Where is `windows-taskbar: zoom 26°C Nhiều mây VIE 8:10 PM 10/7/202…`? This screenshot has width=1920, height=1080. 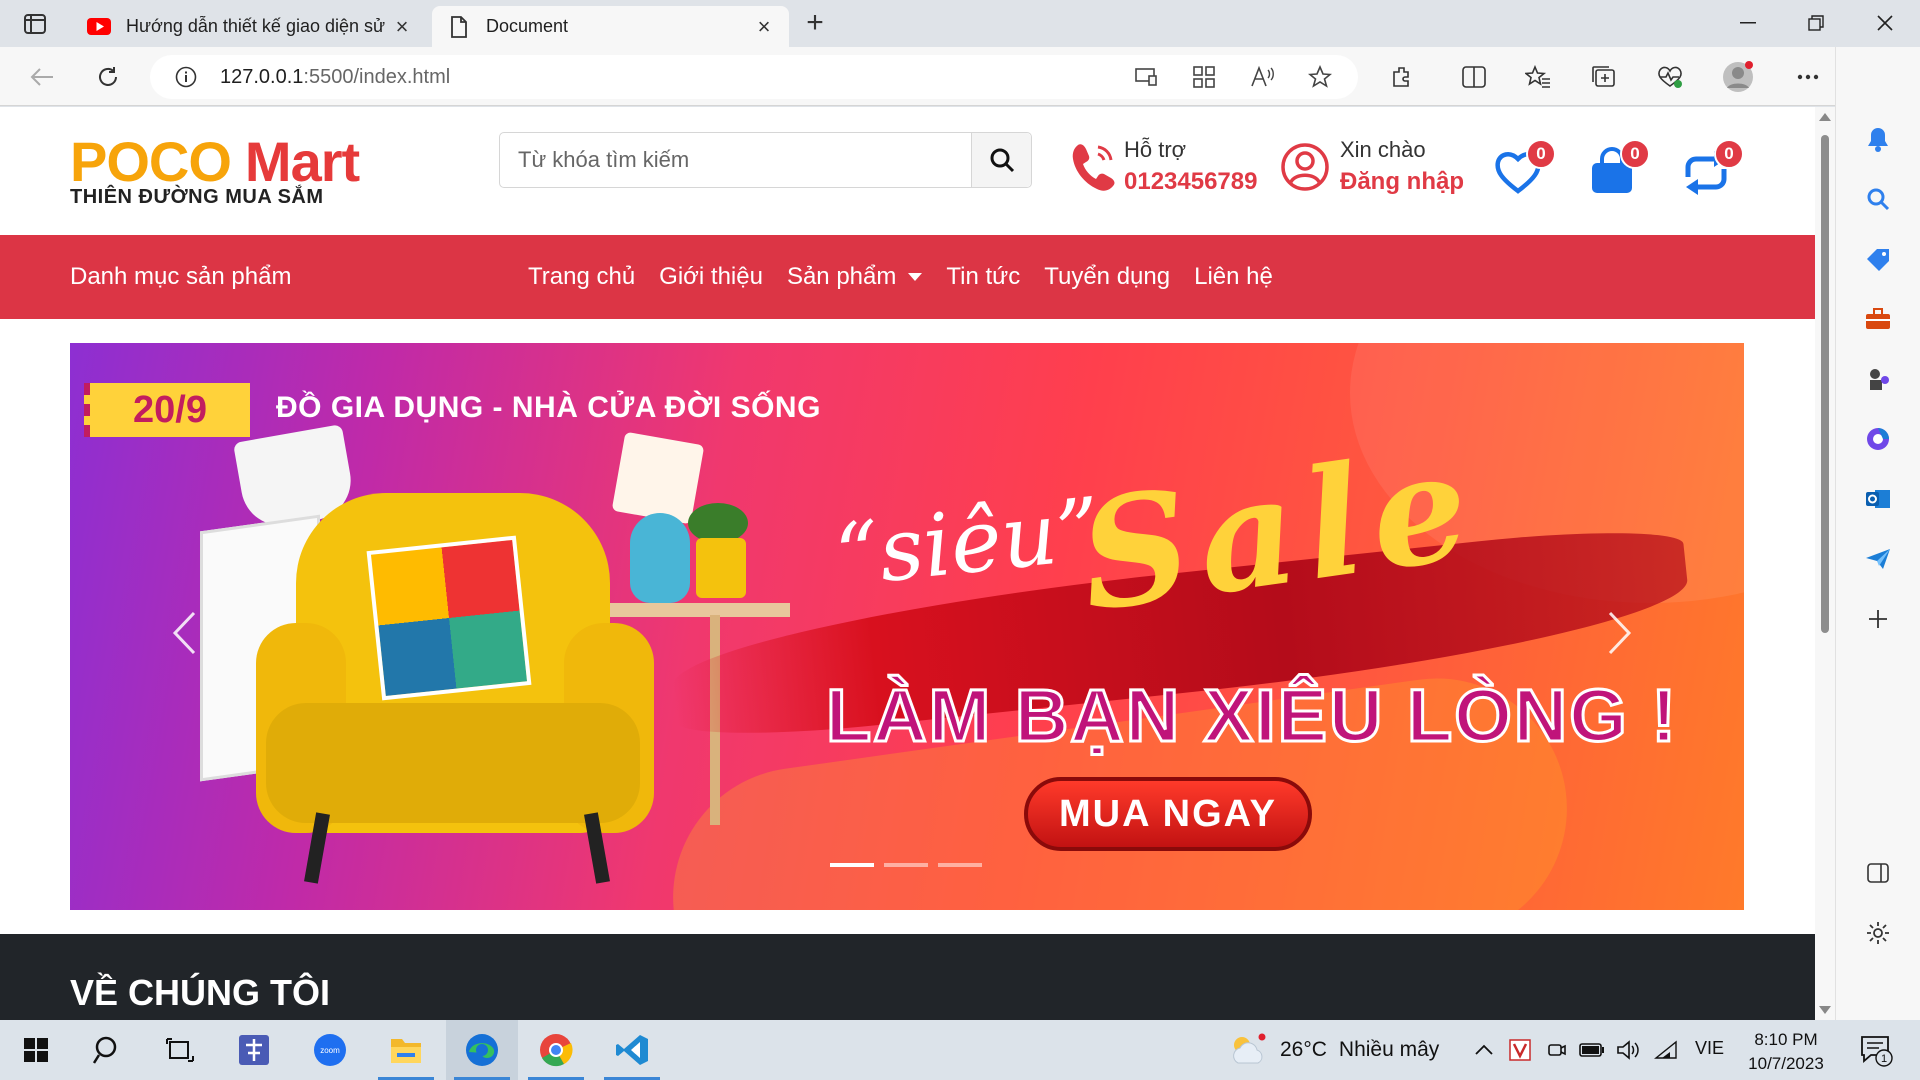 windows-taskbar: zoom 26°C Nhiều mây VIE 8:10 PM 10/7/202… is located at coordinates (960, 1050).